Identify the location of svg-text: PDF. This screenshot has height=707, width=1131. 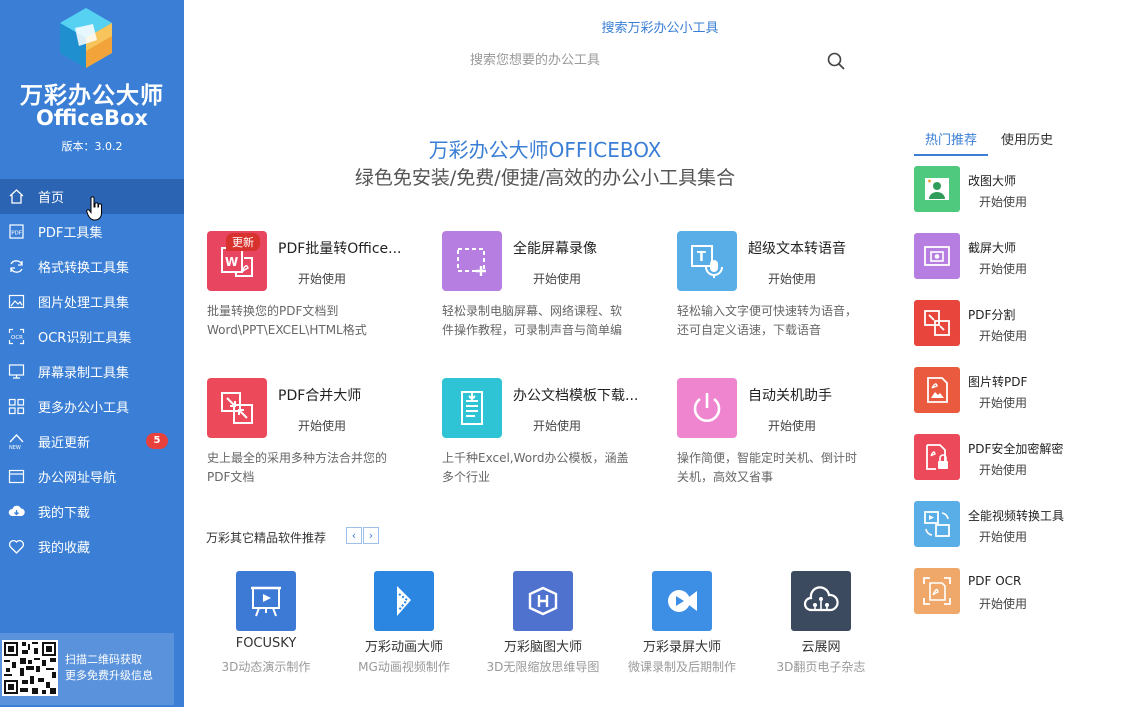
(16, 234).